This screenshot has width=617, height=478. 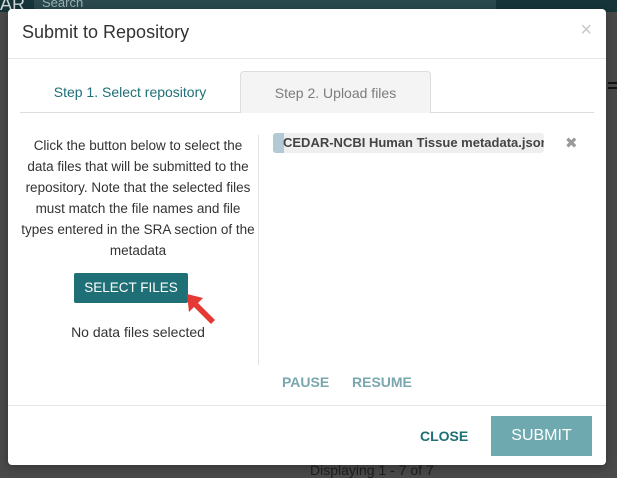 What do you see at coordinates (258, 250) in the screenshot?
I see `panel-divider` at bounding box center [258, 250].